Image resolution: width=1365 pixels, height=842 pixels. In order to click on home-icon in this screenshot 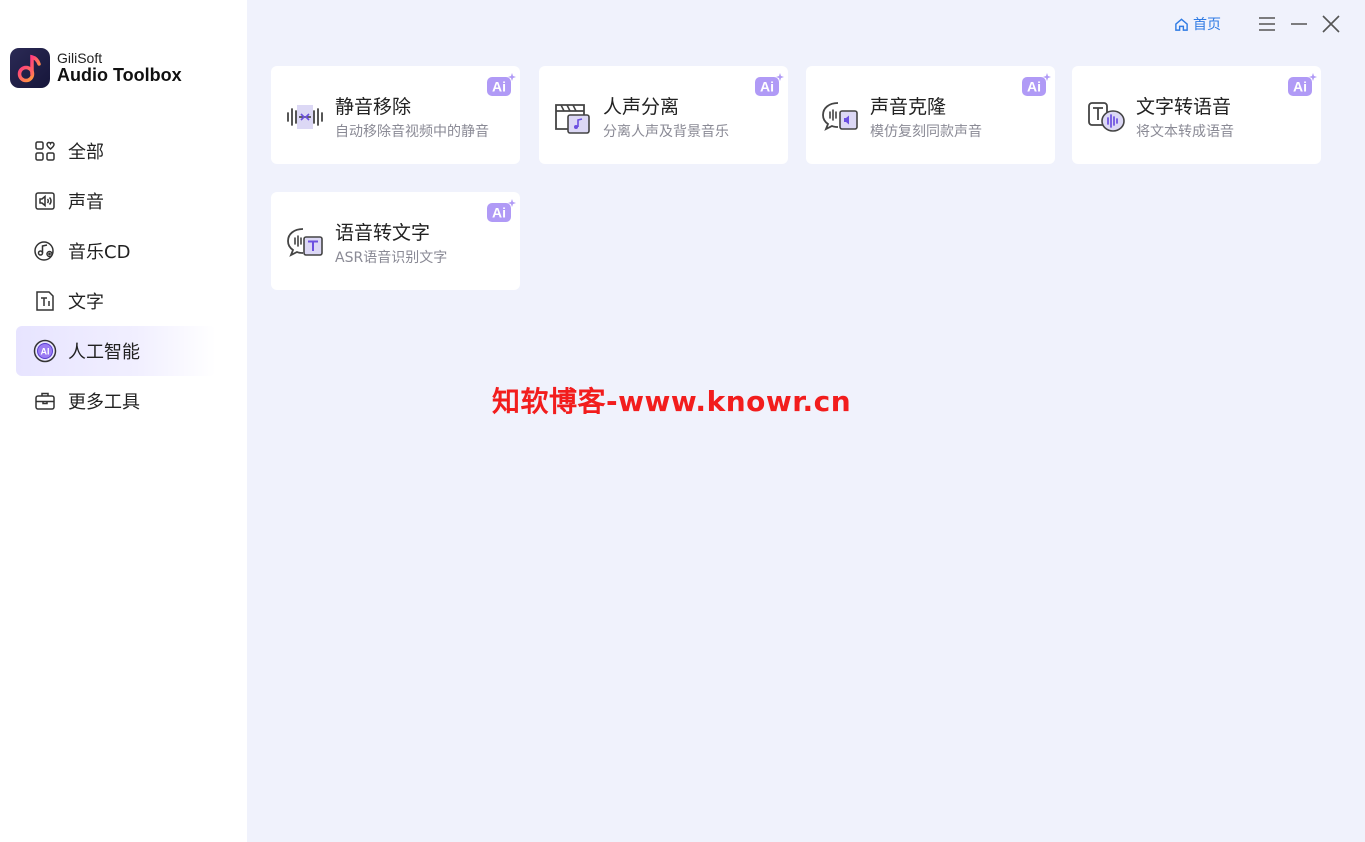, I will do `click(1181, 24)`.